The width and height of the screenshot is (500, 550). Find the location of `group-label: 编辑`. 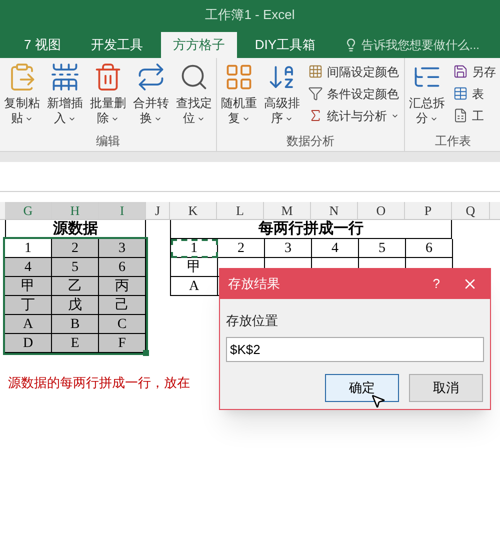

group-label: 编辑 is located at coordinates (108, 141).